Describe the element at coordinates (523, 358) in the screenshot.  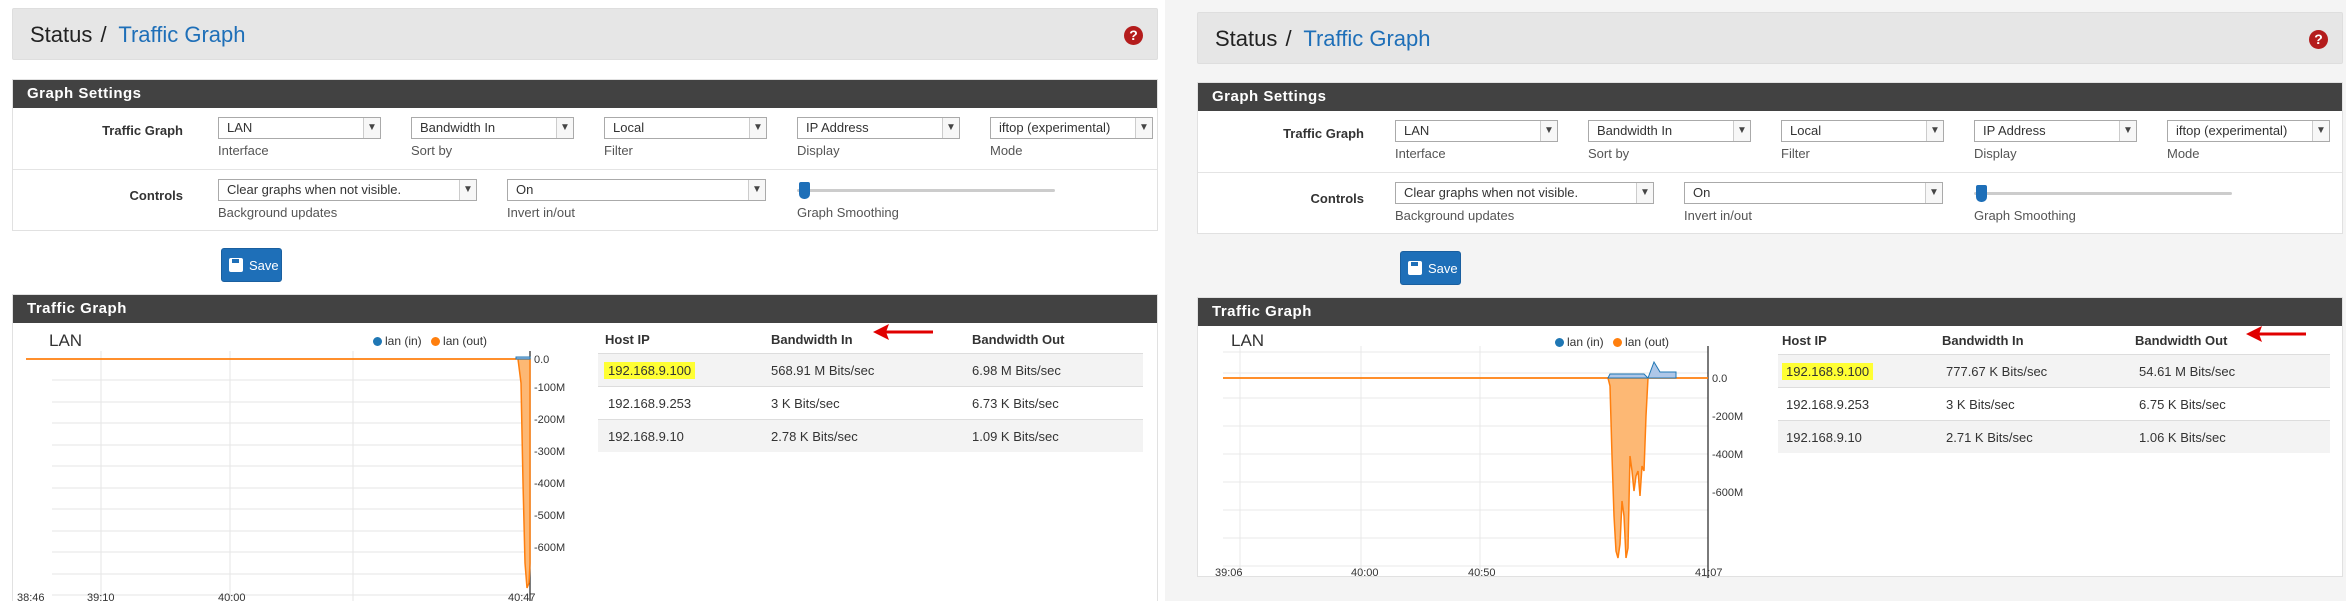
I see `in-series-area` at that location.